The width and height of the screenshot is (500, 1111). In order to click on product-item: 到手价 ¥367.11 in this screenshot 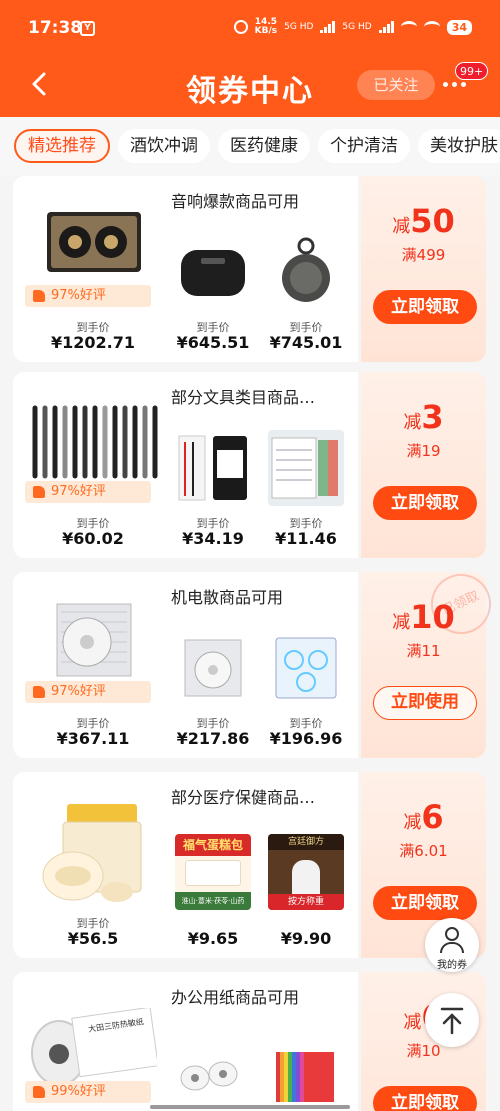, I will do `click(93, 665)`.